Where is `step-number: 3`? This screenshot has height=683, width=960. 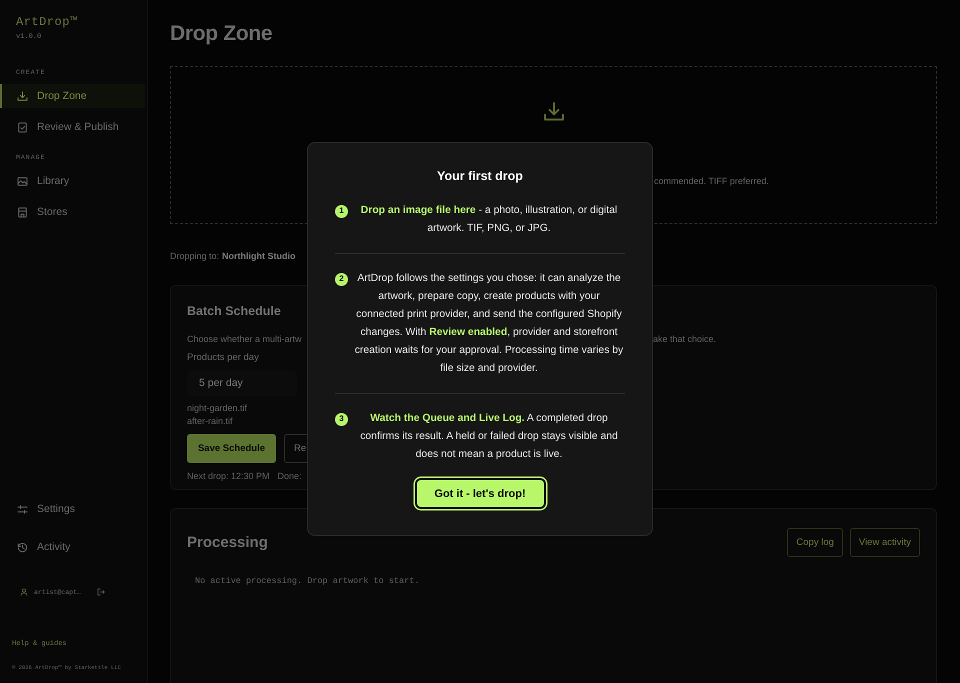
step-number: 3 is located at coordinates (341, 419).